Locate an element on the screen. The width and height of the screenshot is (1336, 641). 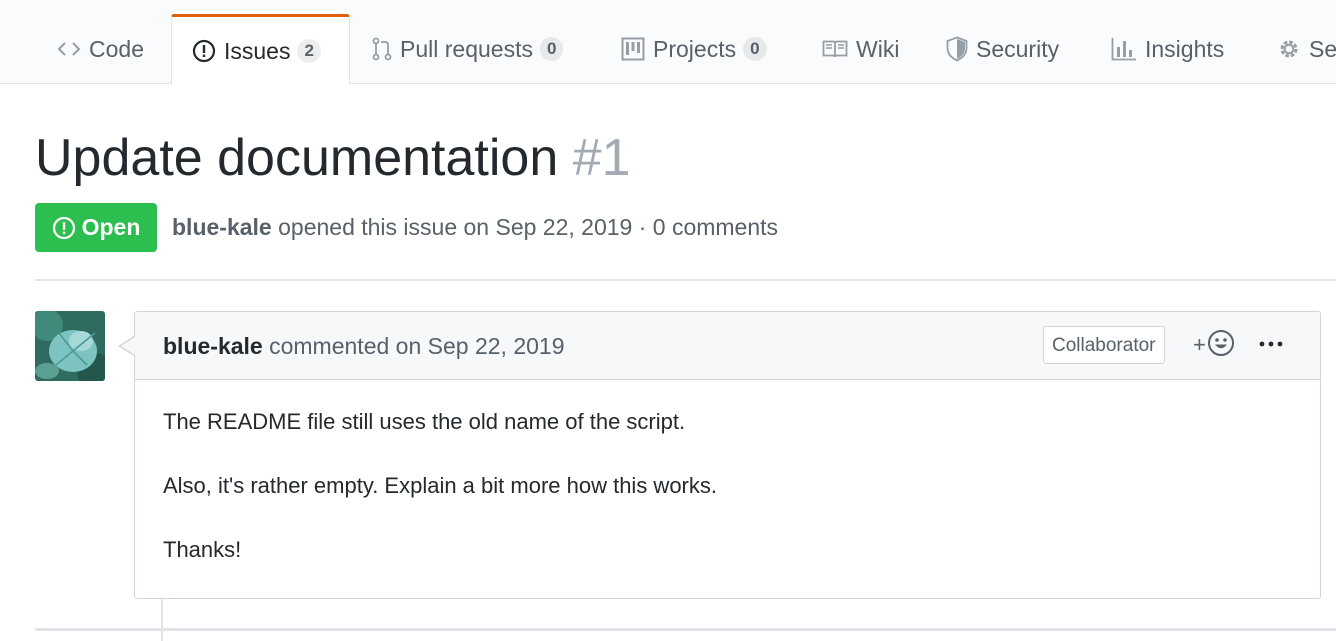
add-reaction-button: + is located at coordinates (1214, 345).